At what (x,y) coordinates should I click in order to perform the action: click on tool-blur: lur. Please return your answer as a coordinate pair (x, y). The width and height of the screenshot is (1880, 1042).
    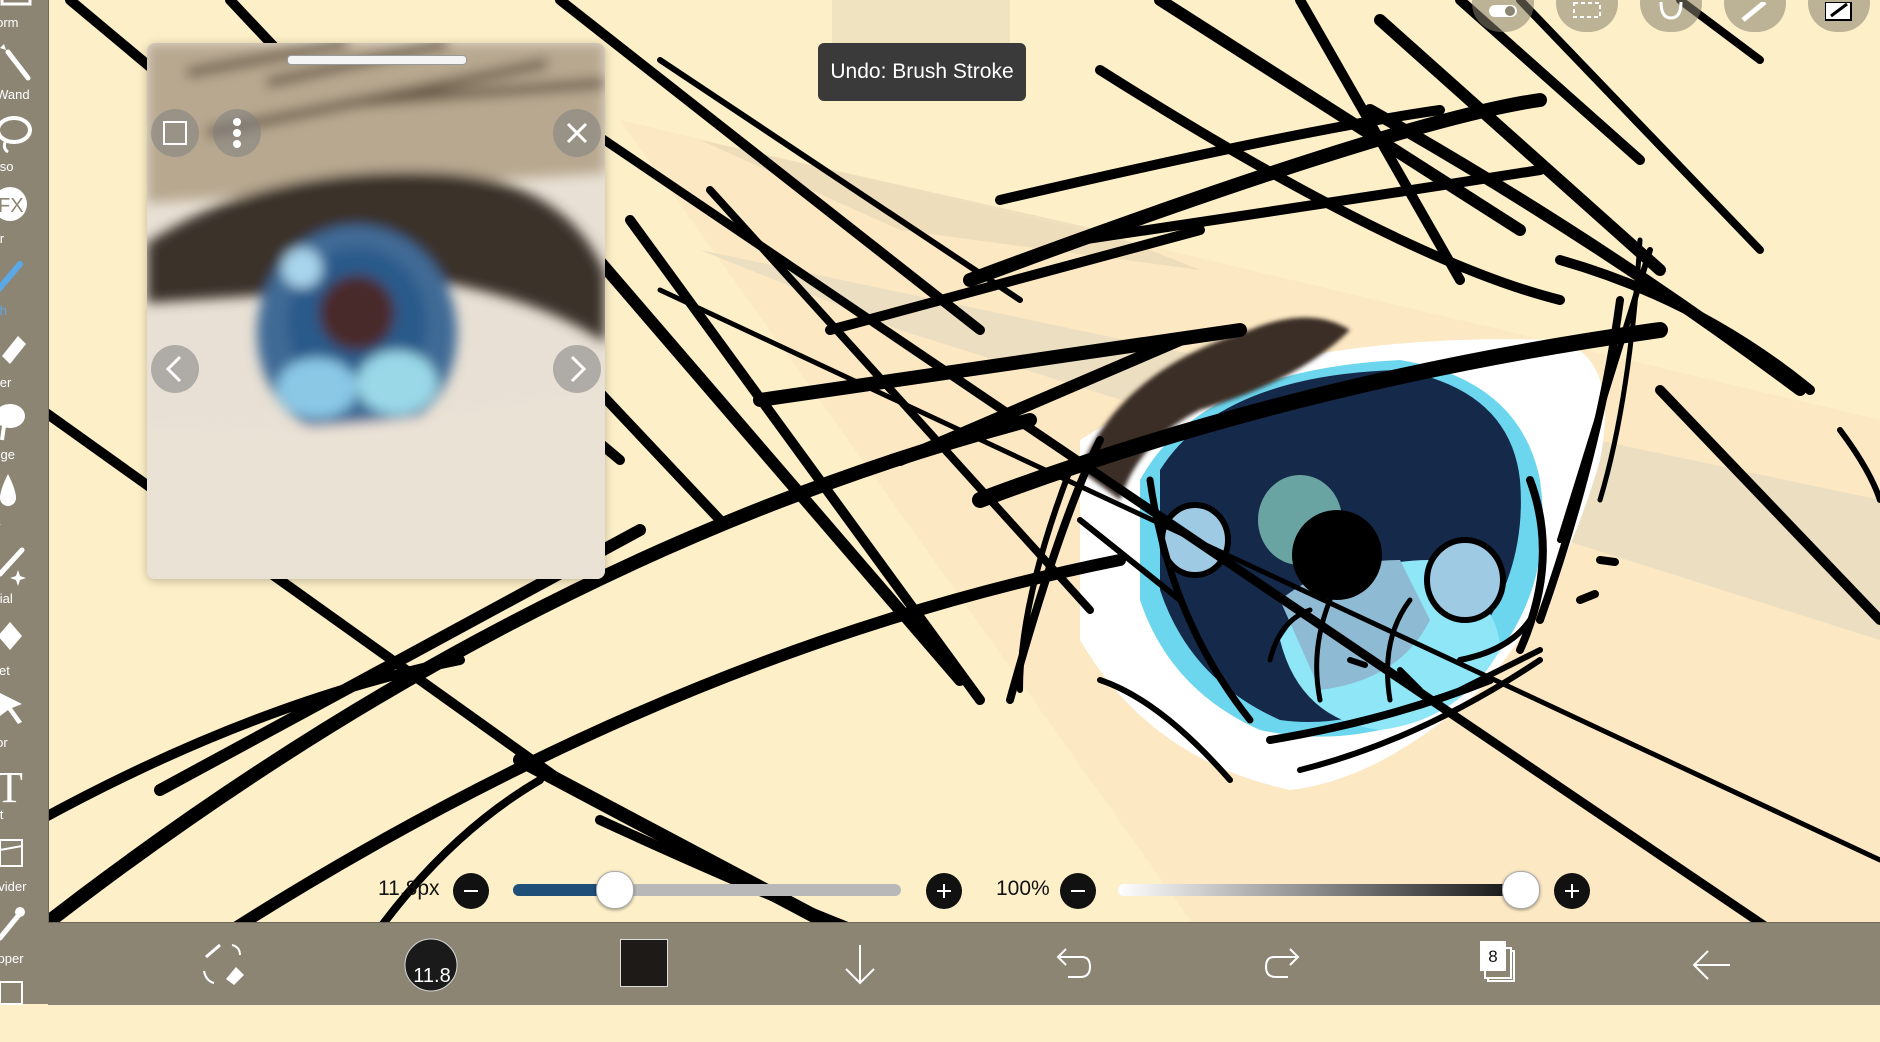
    Looking at the image, I should click on (24, 502).